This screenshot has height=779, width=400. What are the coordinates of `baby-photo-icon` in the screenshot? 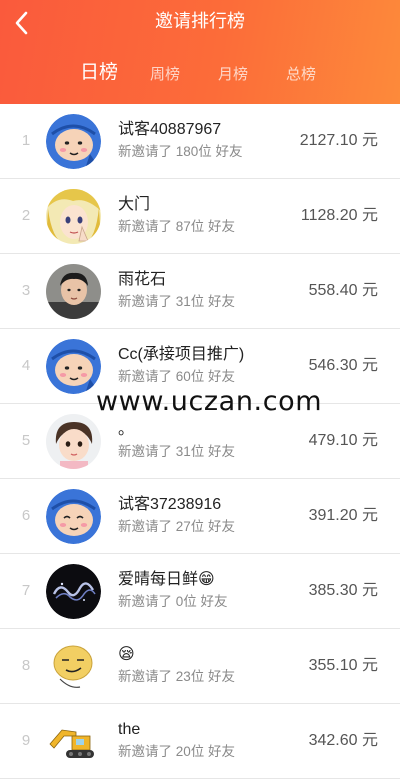 It's located at (73, 441).